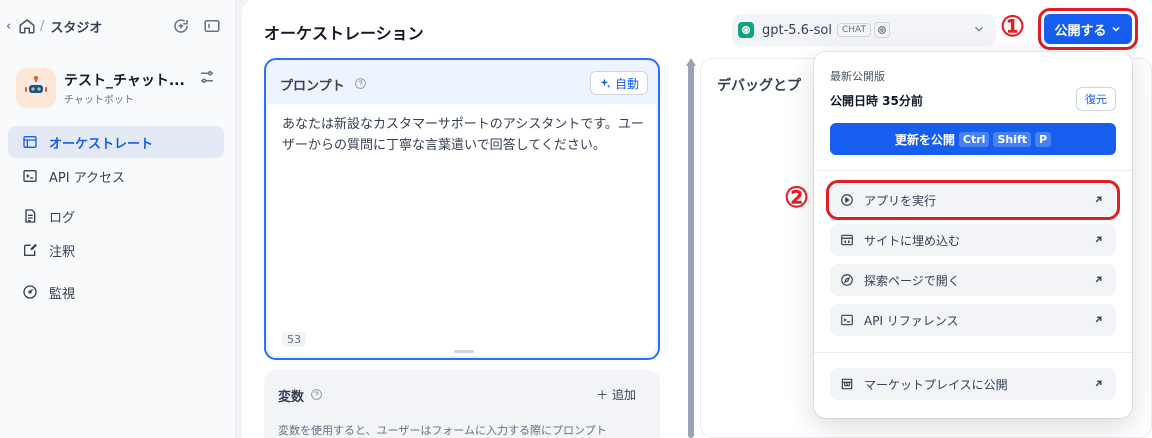 The image size is (1152, 438). Describe the element at coordinates (936, 384) in the screenshot. I see `dropdown-item-label: マーケットプレイスに公開` at that location.